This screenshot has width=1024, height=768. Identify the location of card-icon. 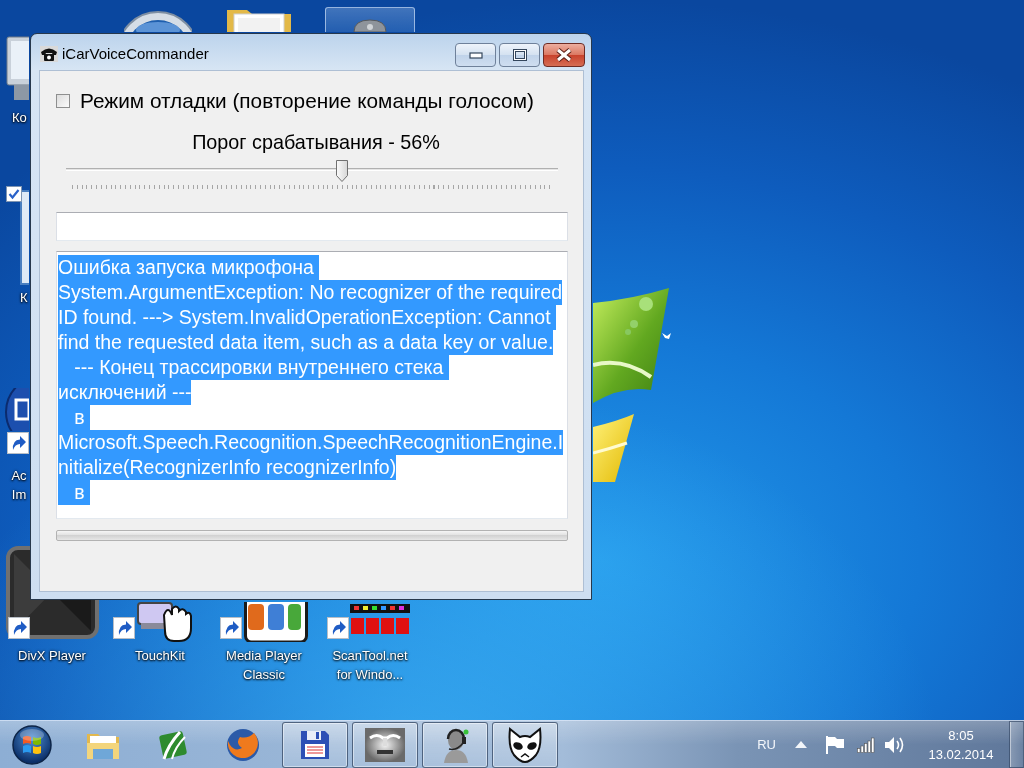
(276, 622).